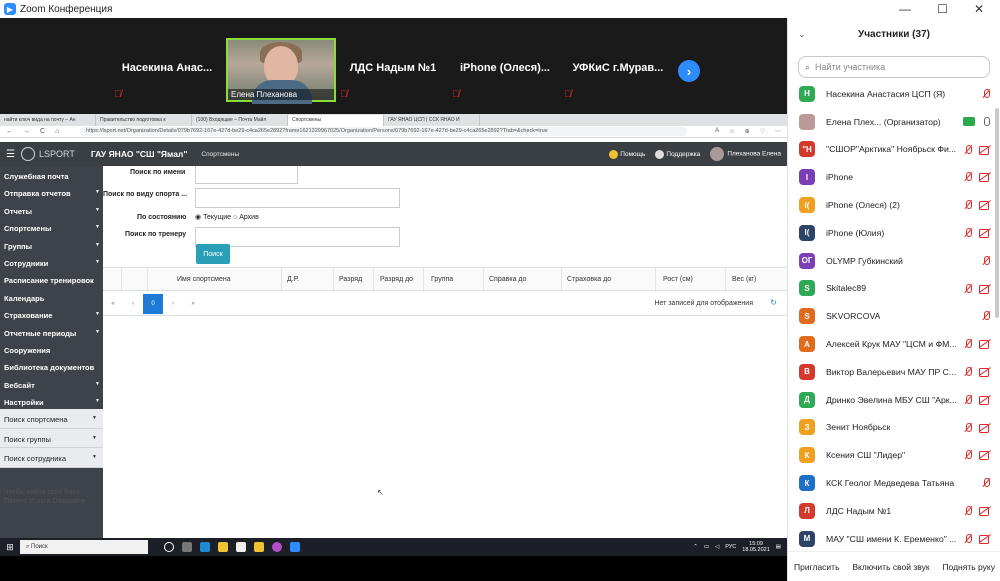 The width and height of the screenshot is (1000, 581). Describe the element at coordinates (942, 9) in the screenshot. I see `maximize-button: ☐` at that location.